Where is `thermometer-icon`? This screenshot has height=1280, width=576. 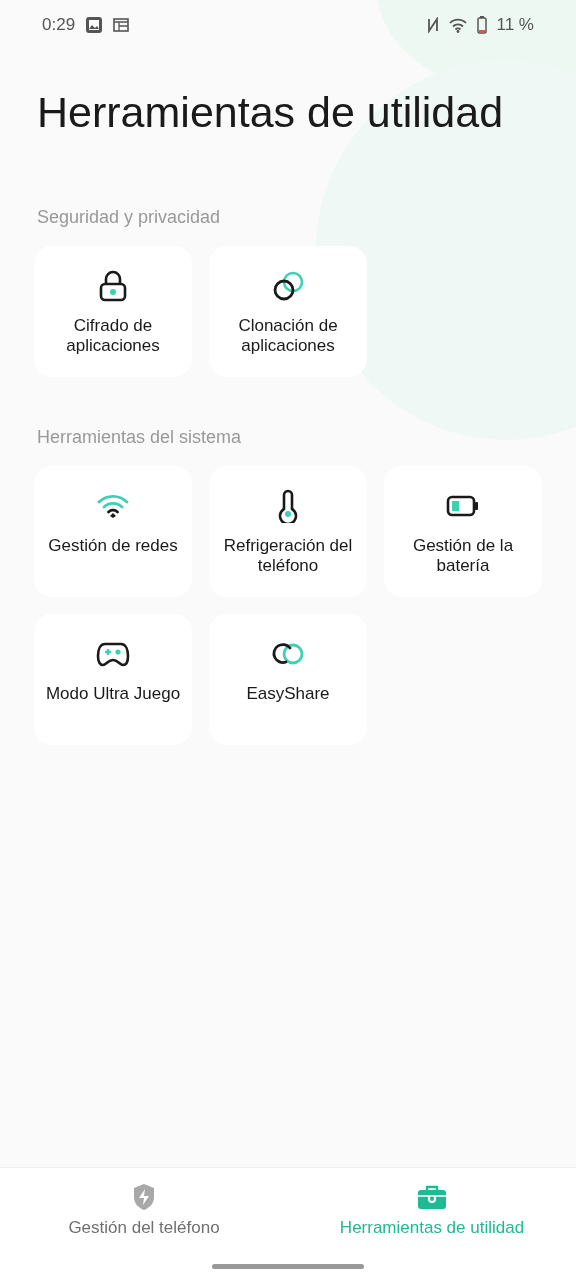
thermometer-icon is located at coordinates (288, 506).